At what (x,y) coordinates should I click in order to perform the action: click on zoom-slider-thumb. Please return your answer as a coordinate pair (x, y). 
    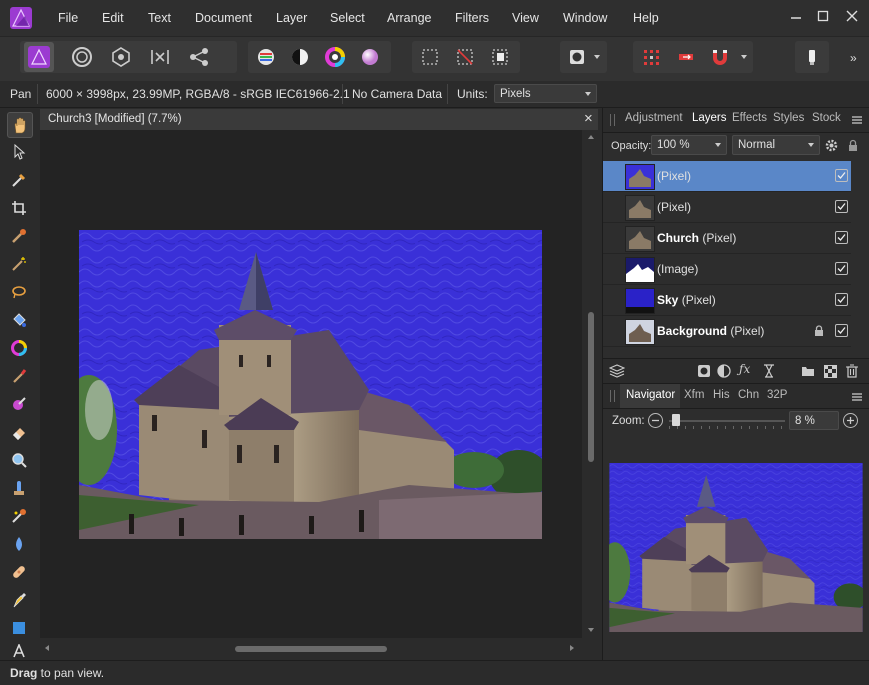
    Looking at the image, I should click on (676, 420).